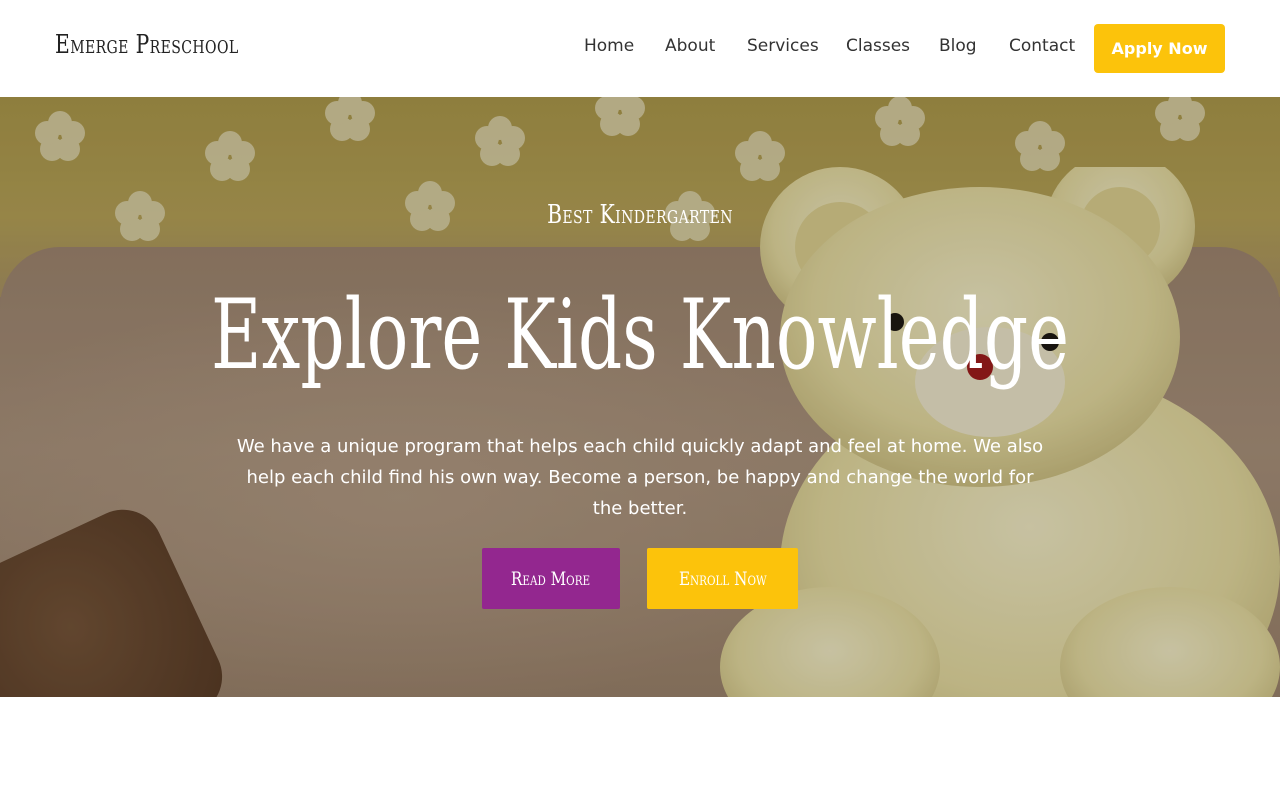  Describe the element at coordinates (640, 335) in the screenshot. I see `hero-title: Explore Kids Knowledge` at that location.